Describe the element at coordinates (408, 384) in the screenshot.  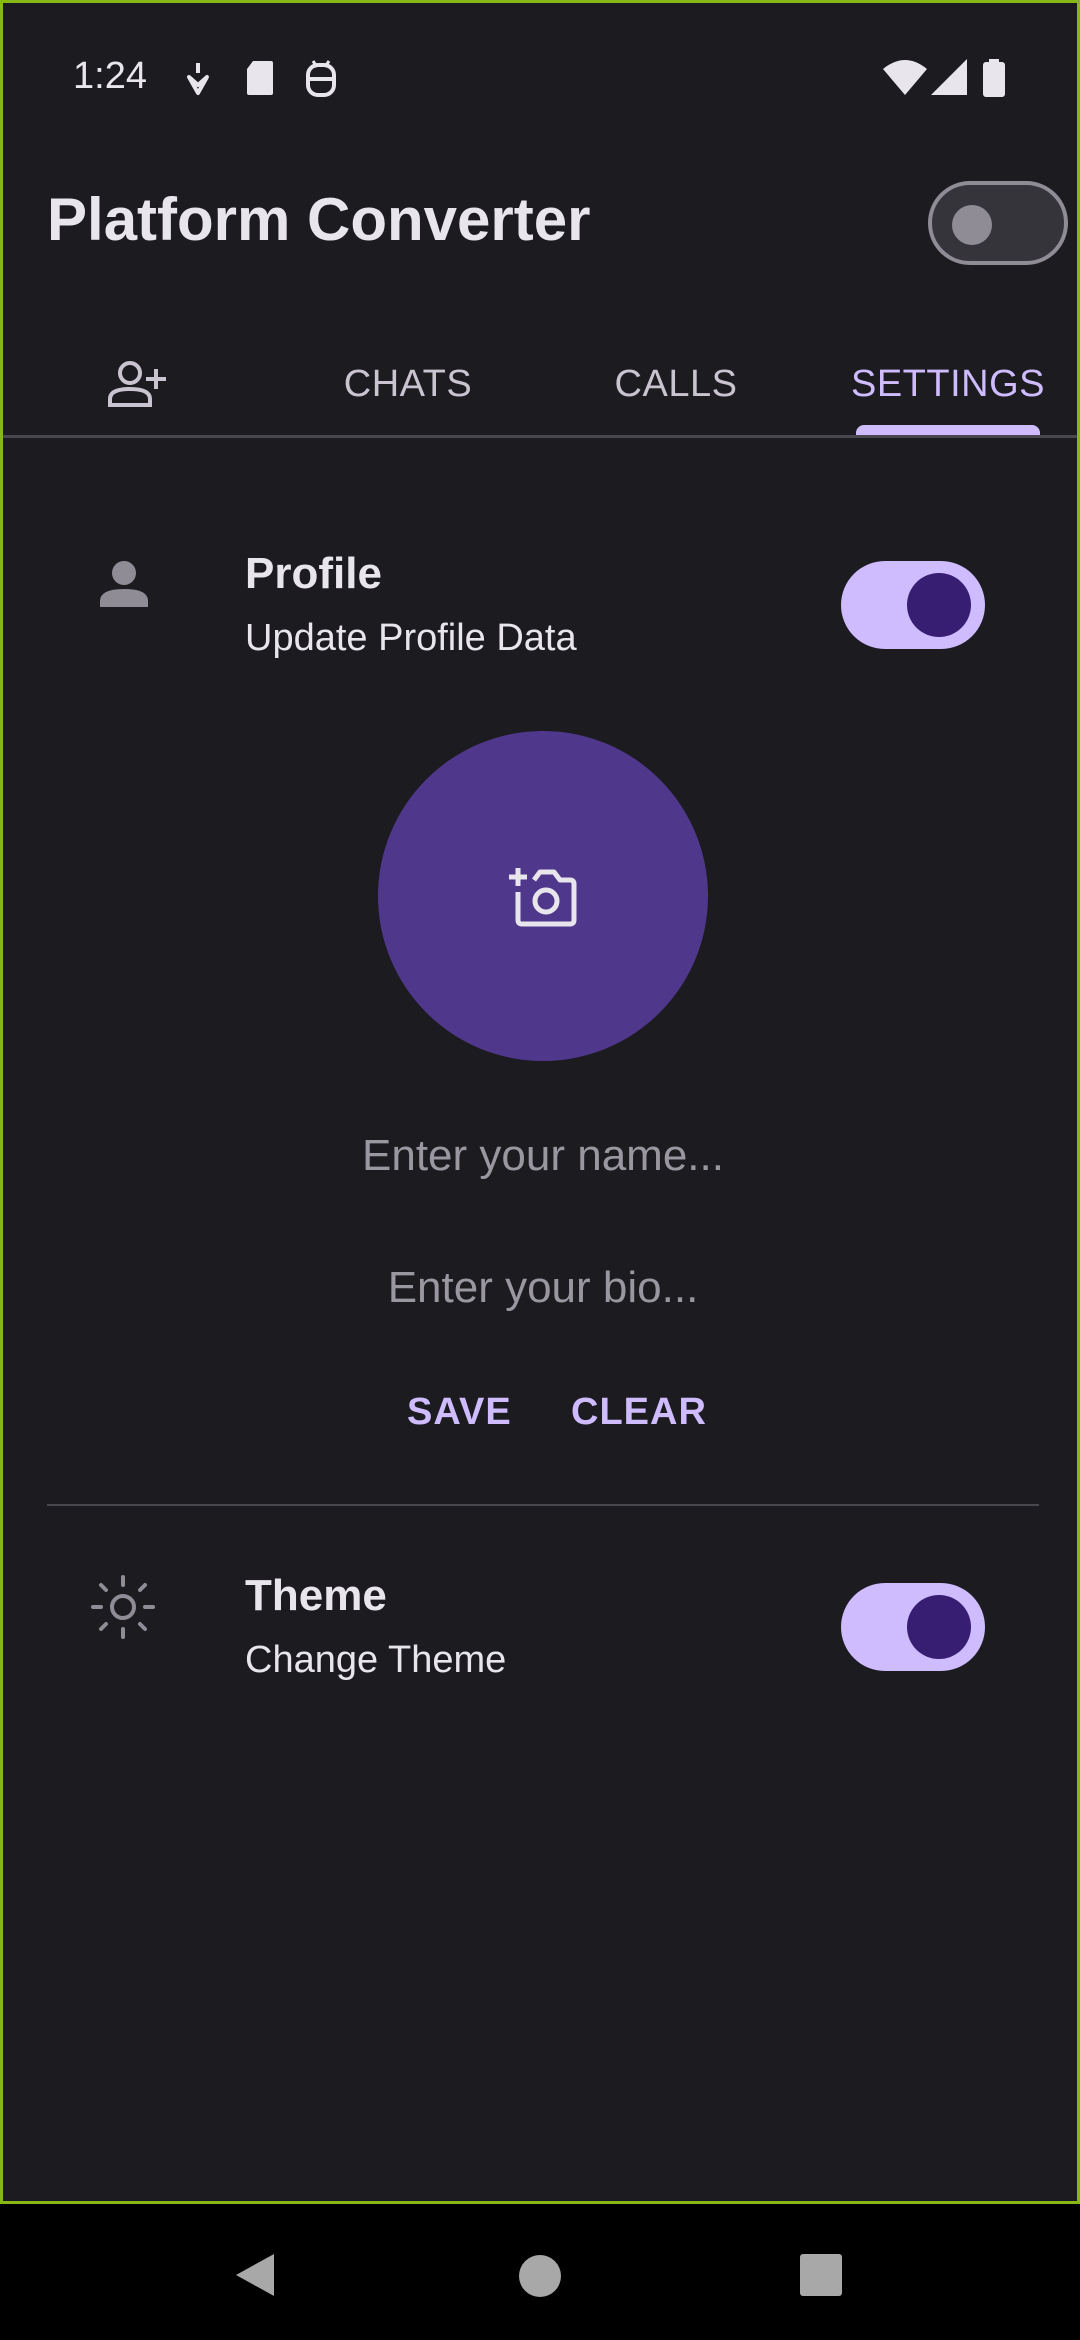
I see `tab-chats: CHATS` at that location.